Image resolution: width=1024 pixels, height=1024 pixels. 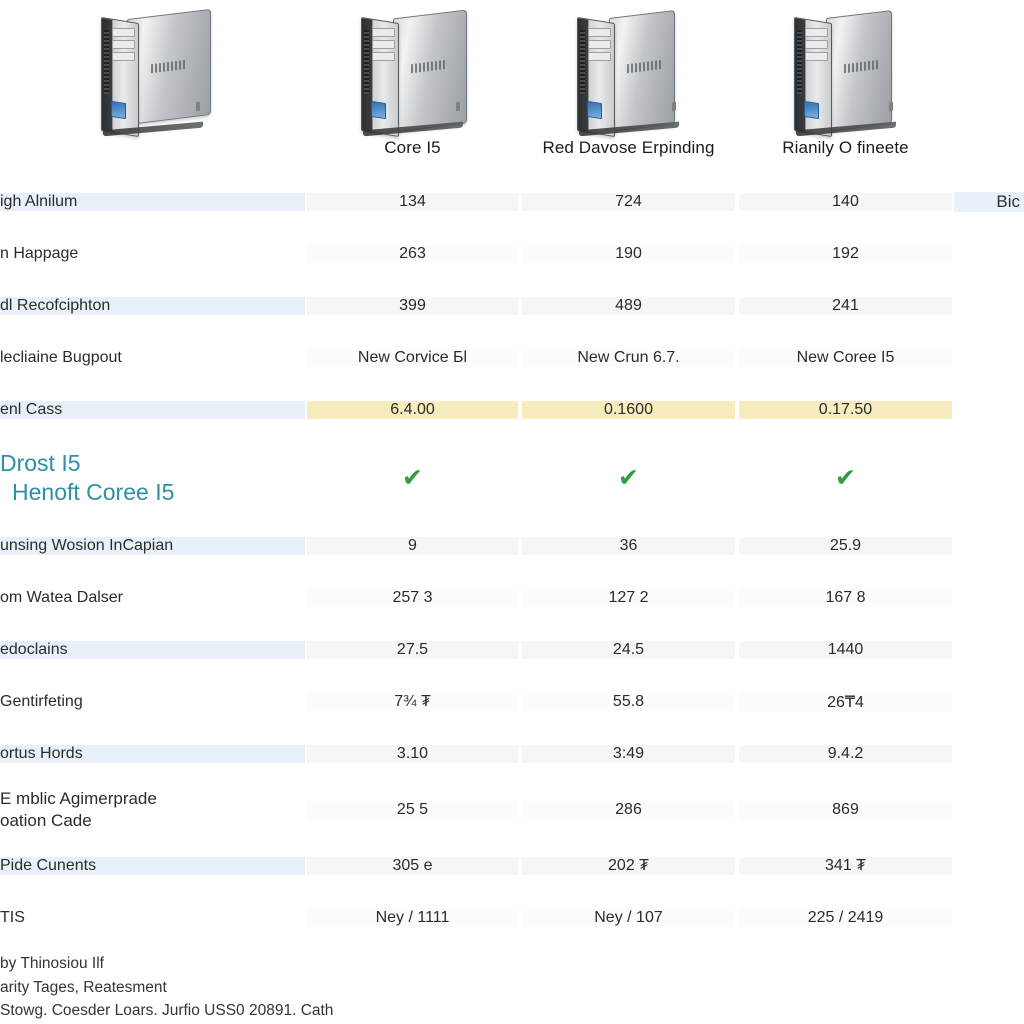 I want to click on table-cell-value: 0.1600, so click(x=628, y=410).